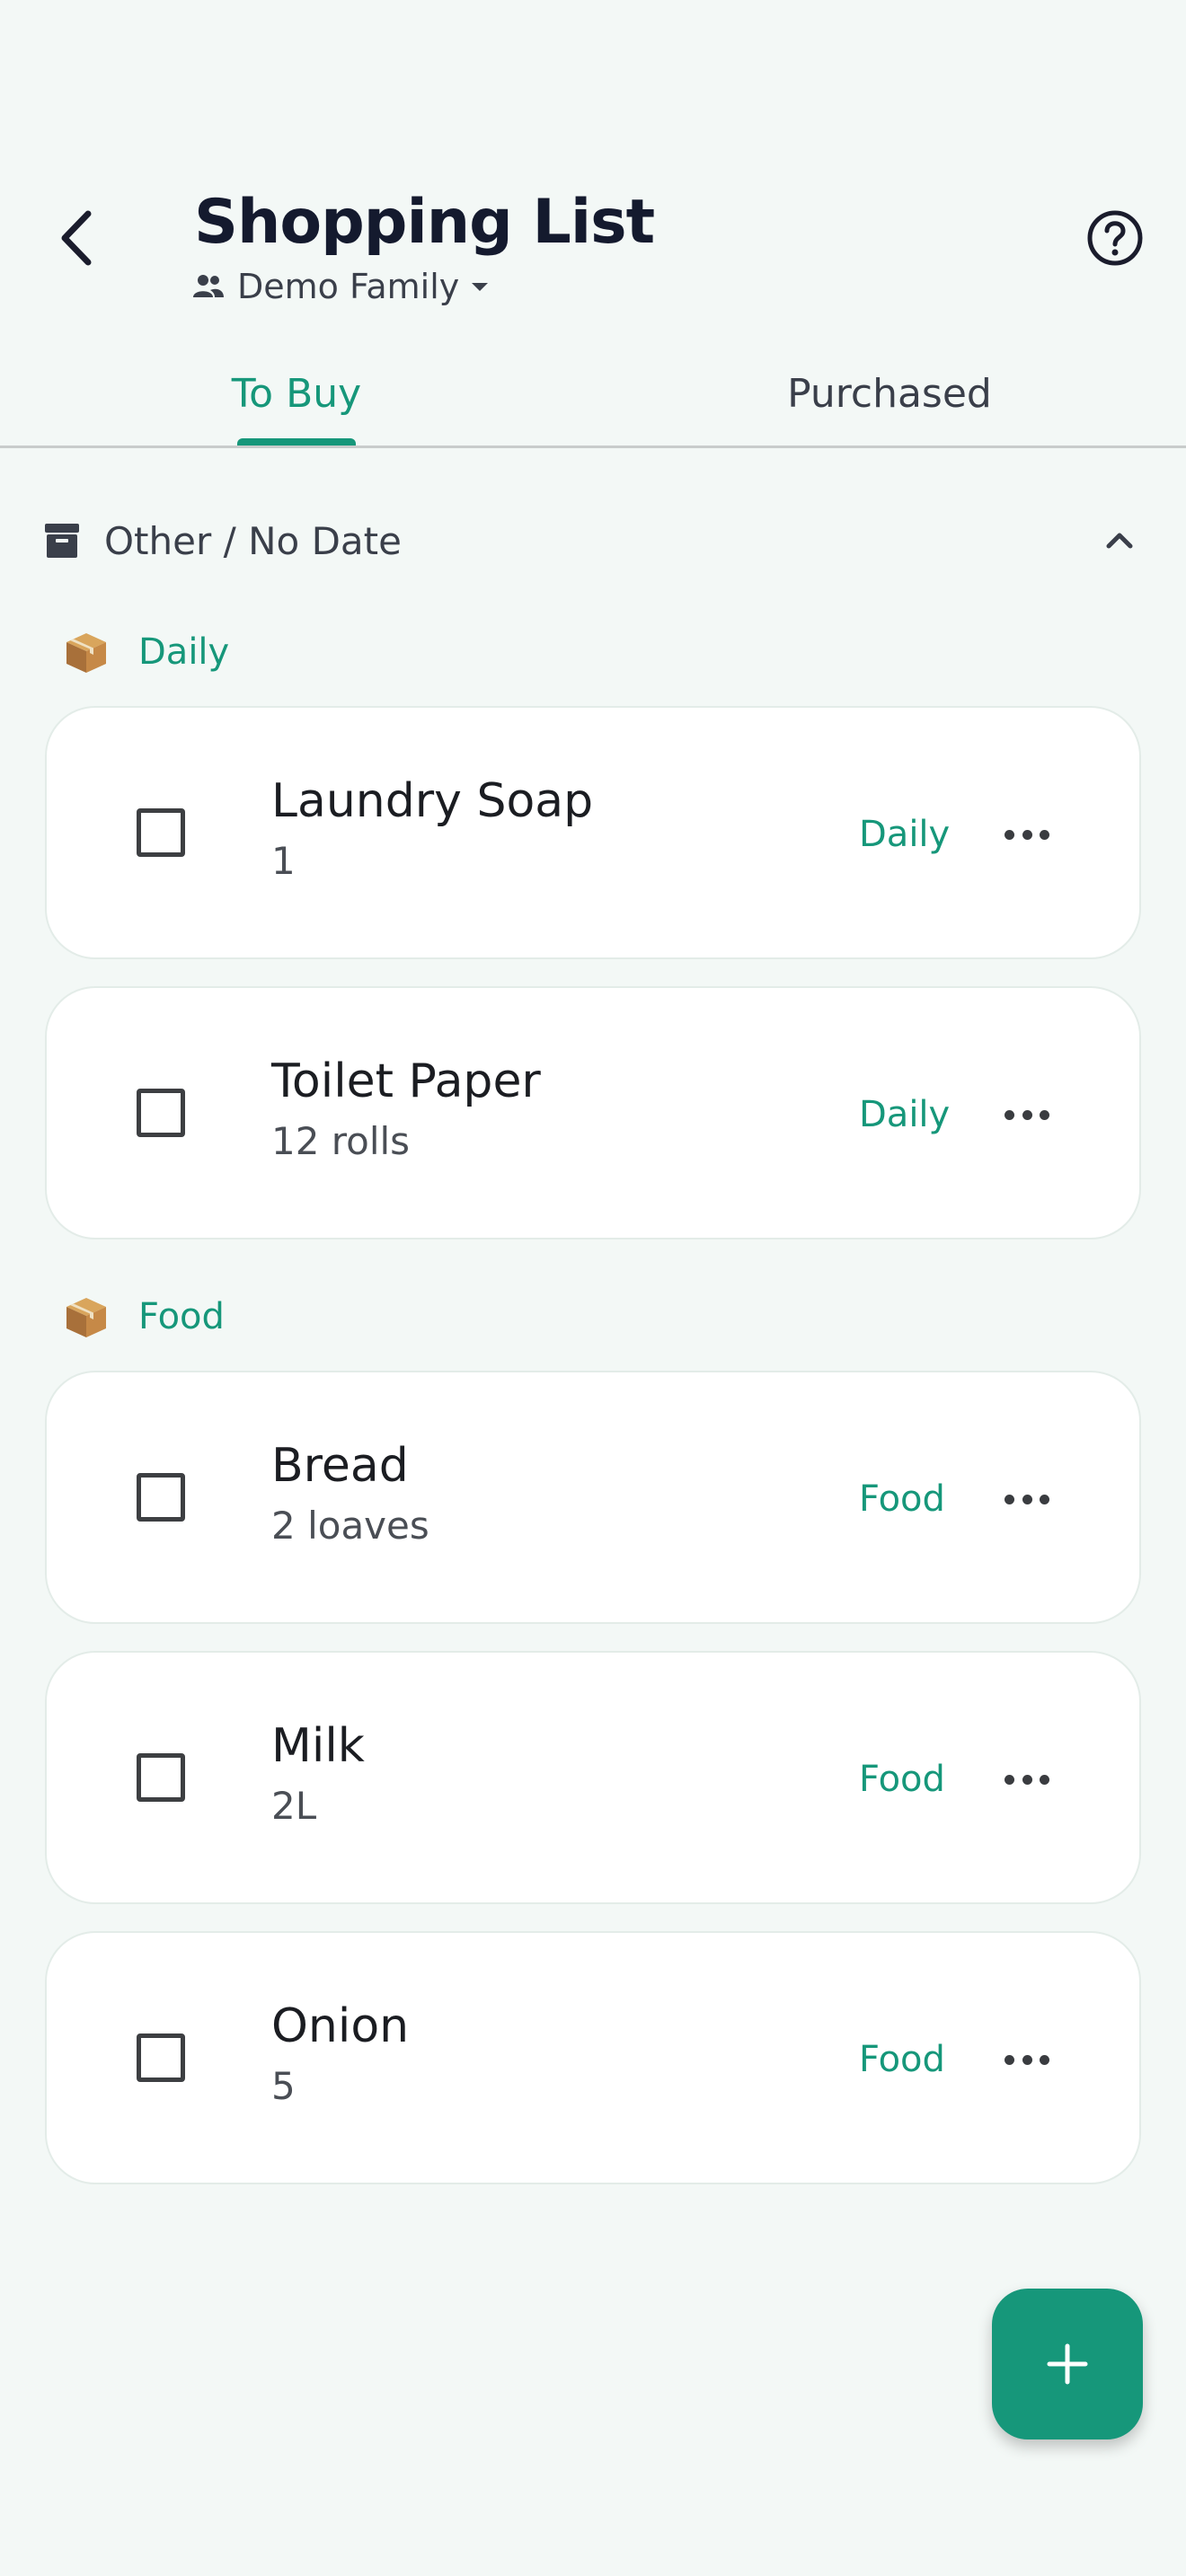 The image size is (1186, 2576). I want to click on family-selector: Demo Family, so click(340, 286).